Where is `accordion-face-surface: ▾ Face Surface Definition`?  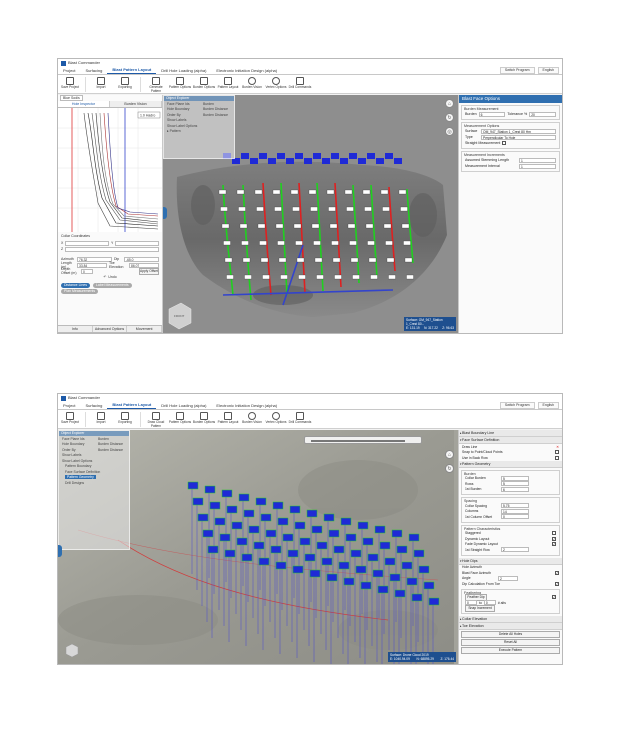
accordion-face-surface: ▾ Face Surface Definition is located at coordinates (510, 440).